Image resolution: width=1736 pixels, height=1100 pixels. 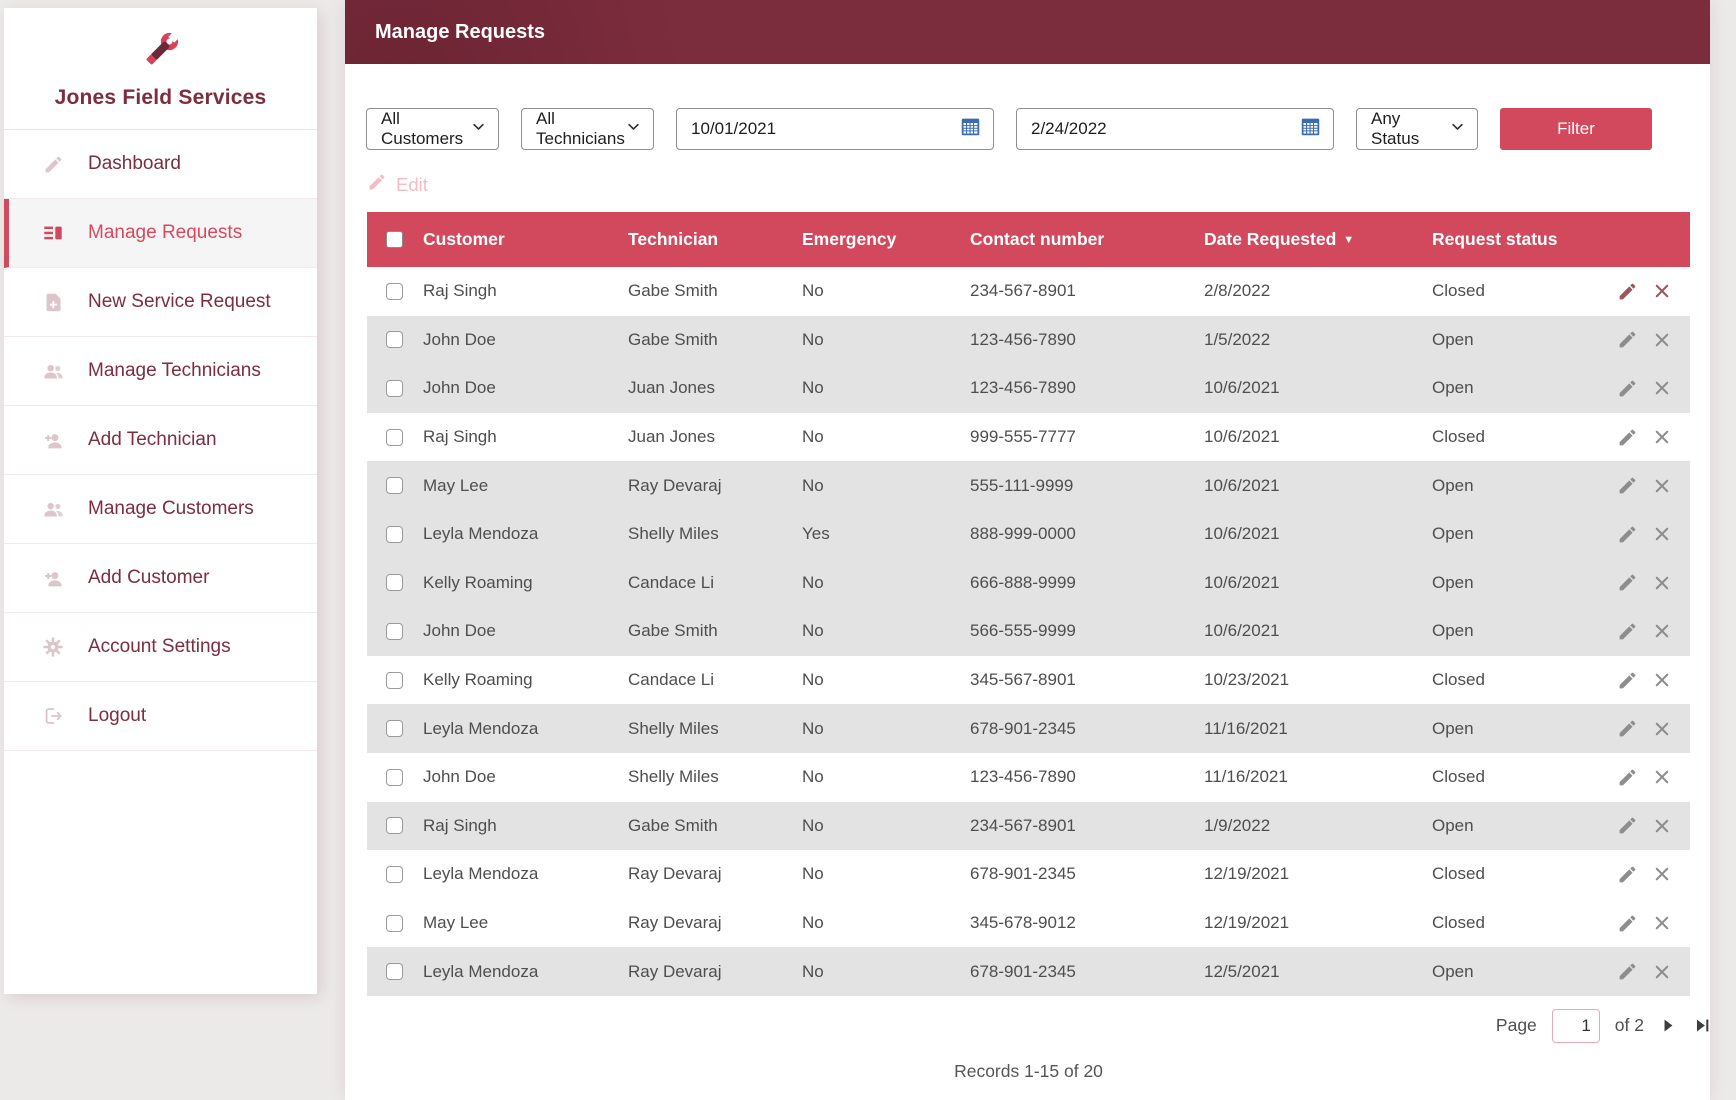 What do you see at coordinates (160, 440) in the screenshot?
I see `sidebar-item-add-technician: Add Technician` at bounding box center [160, 440].